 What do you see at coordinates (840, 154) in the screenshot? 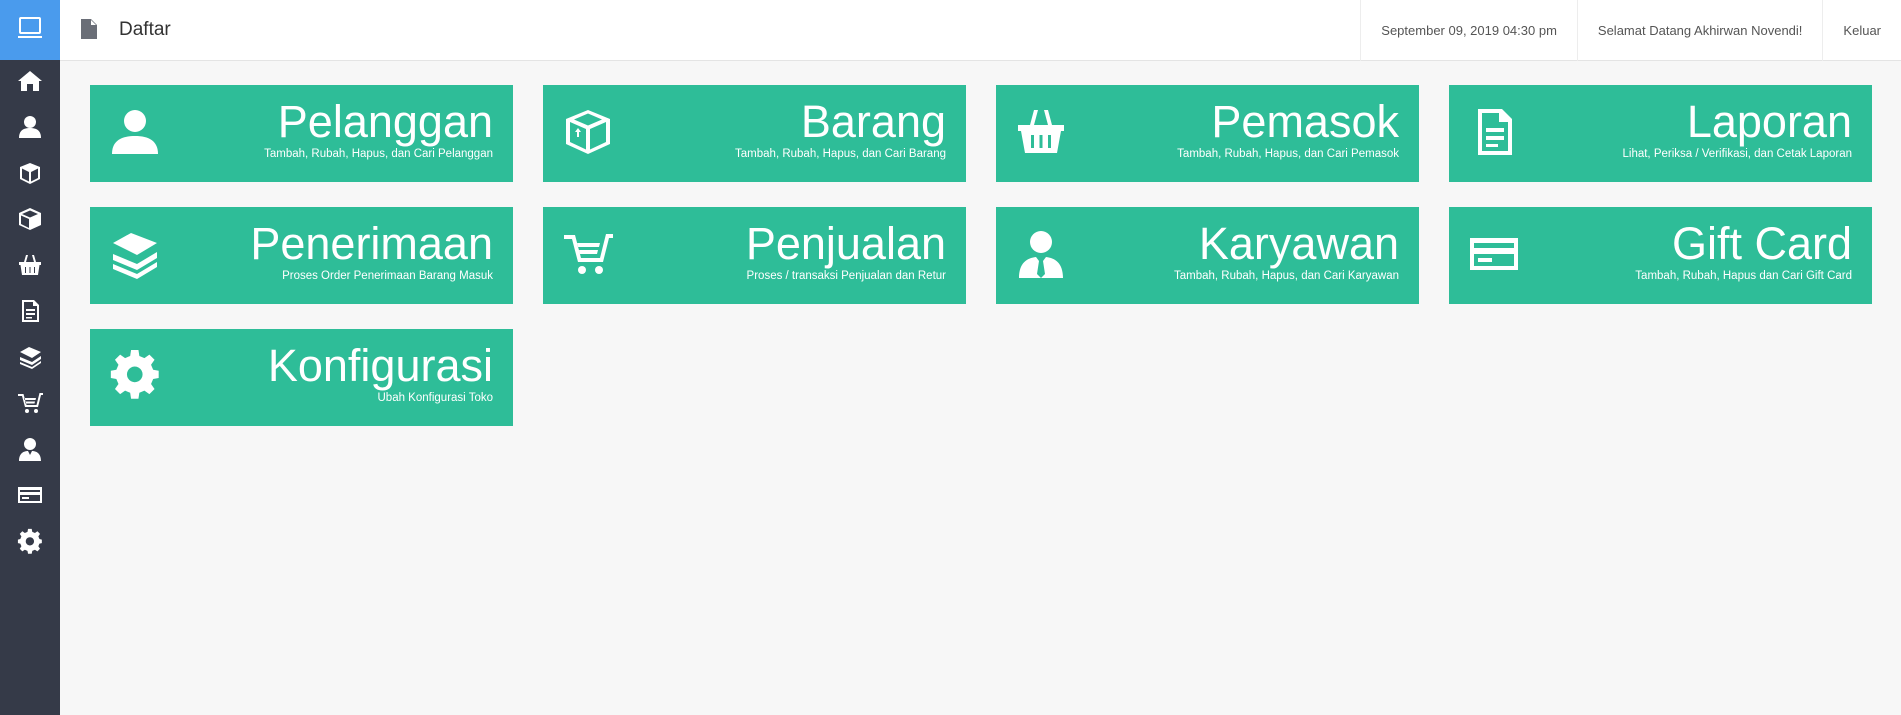
I see `tile-subtitle: Tambah, Rubah, Hapus, dan Cari Barang` at bounding box center [840, 154].